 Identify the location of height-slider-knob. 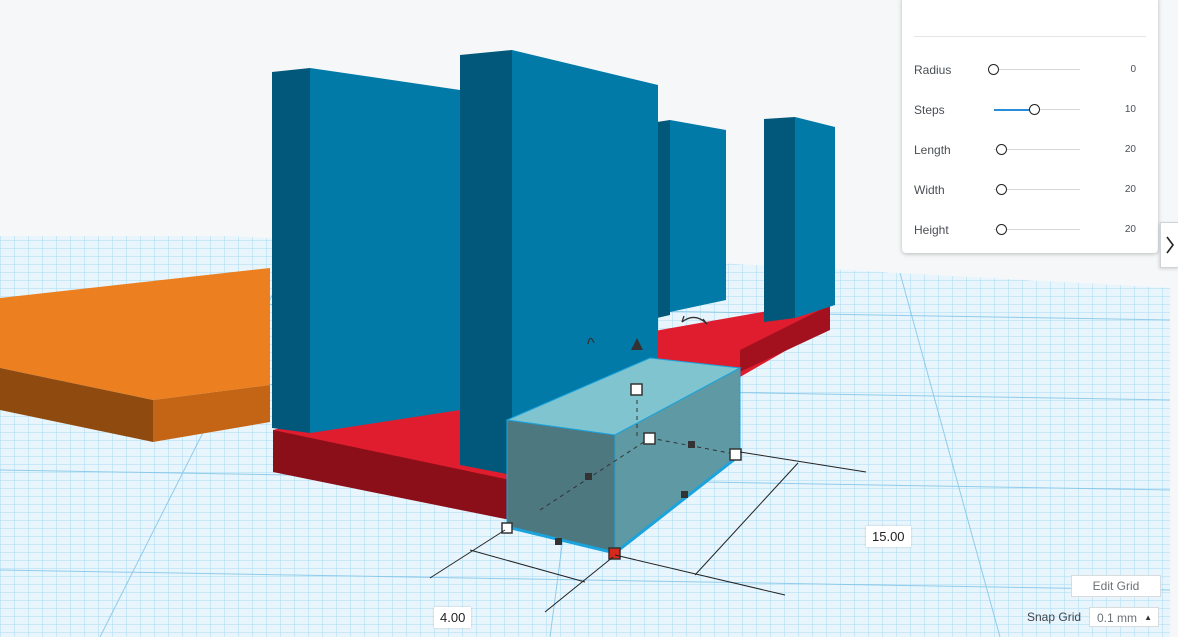
(1001, 229).